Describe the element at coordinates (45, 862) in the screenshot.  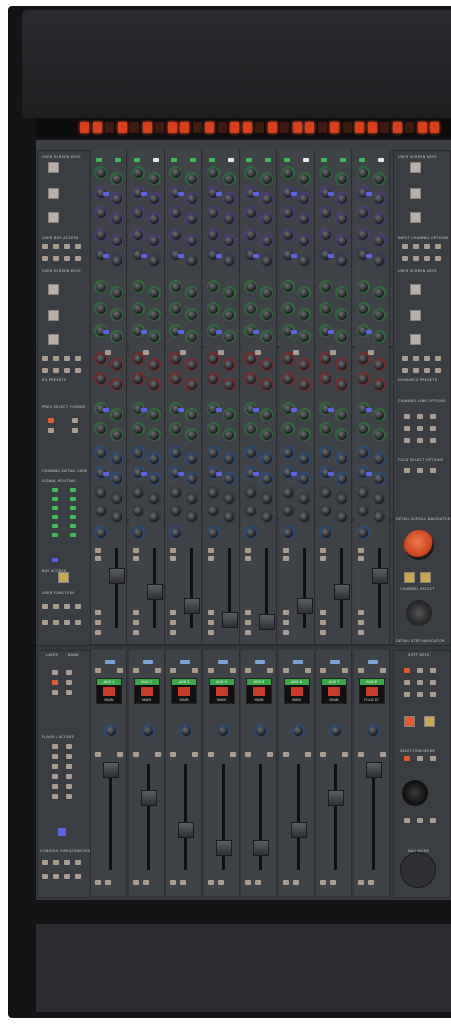
I see `simultaneous-button` at that location.